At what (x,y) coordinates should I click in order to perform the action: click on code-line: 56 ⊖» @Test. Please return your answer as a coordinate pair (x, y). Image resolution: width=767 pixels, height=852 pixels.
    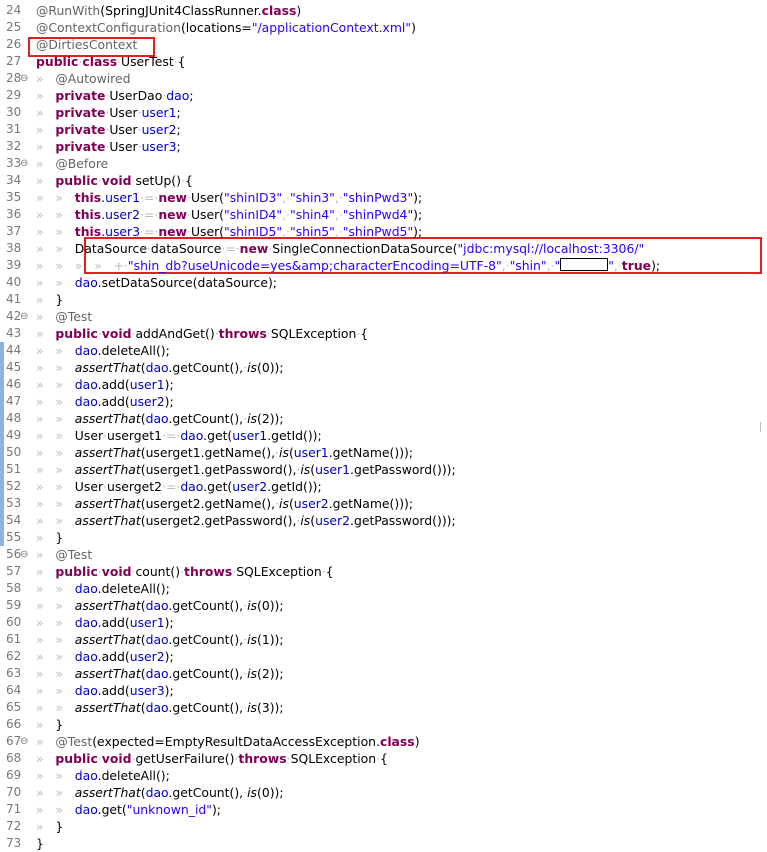
    Looking at the image, I should click on (383, 554).